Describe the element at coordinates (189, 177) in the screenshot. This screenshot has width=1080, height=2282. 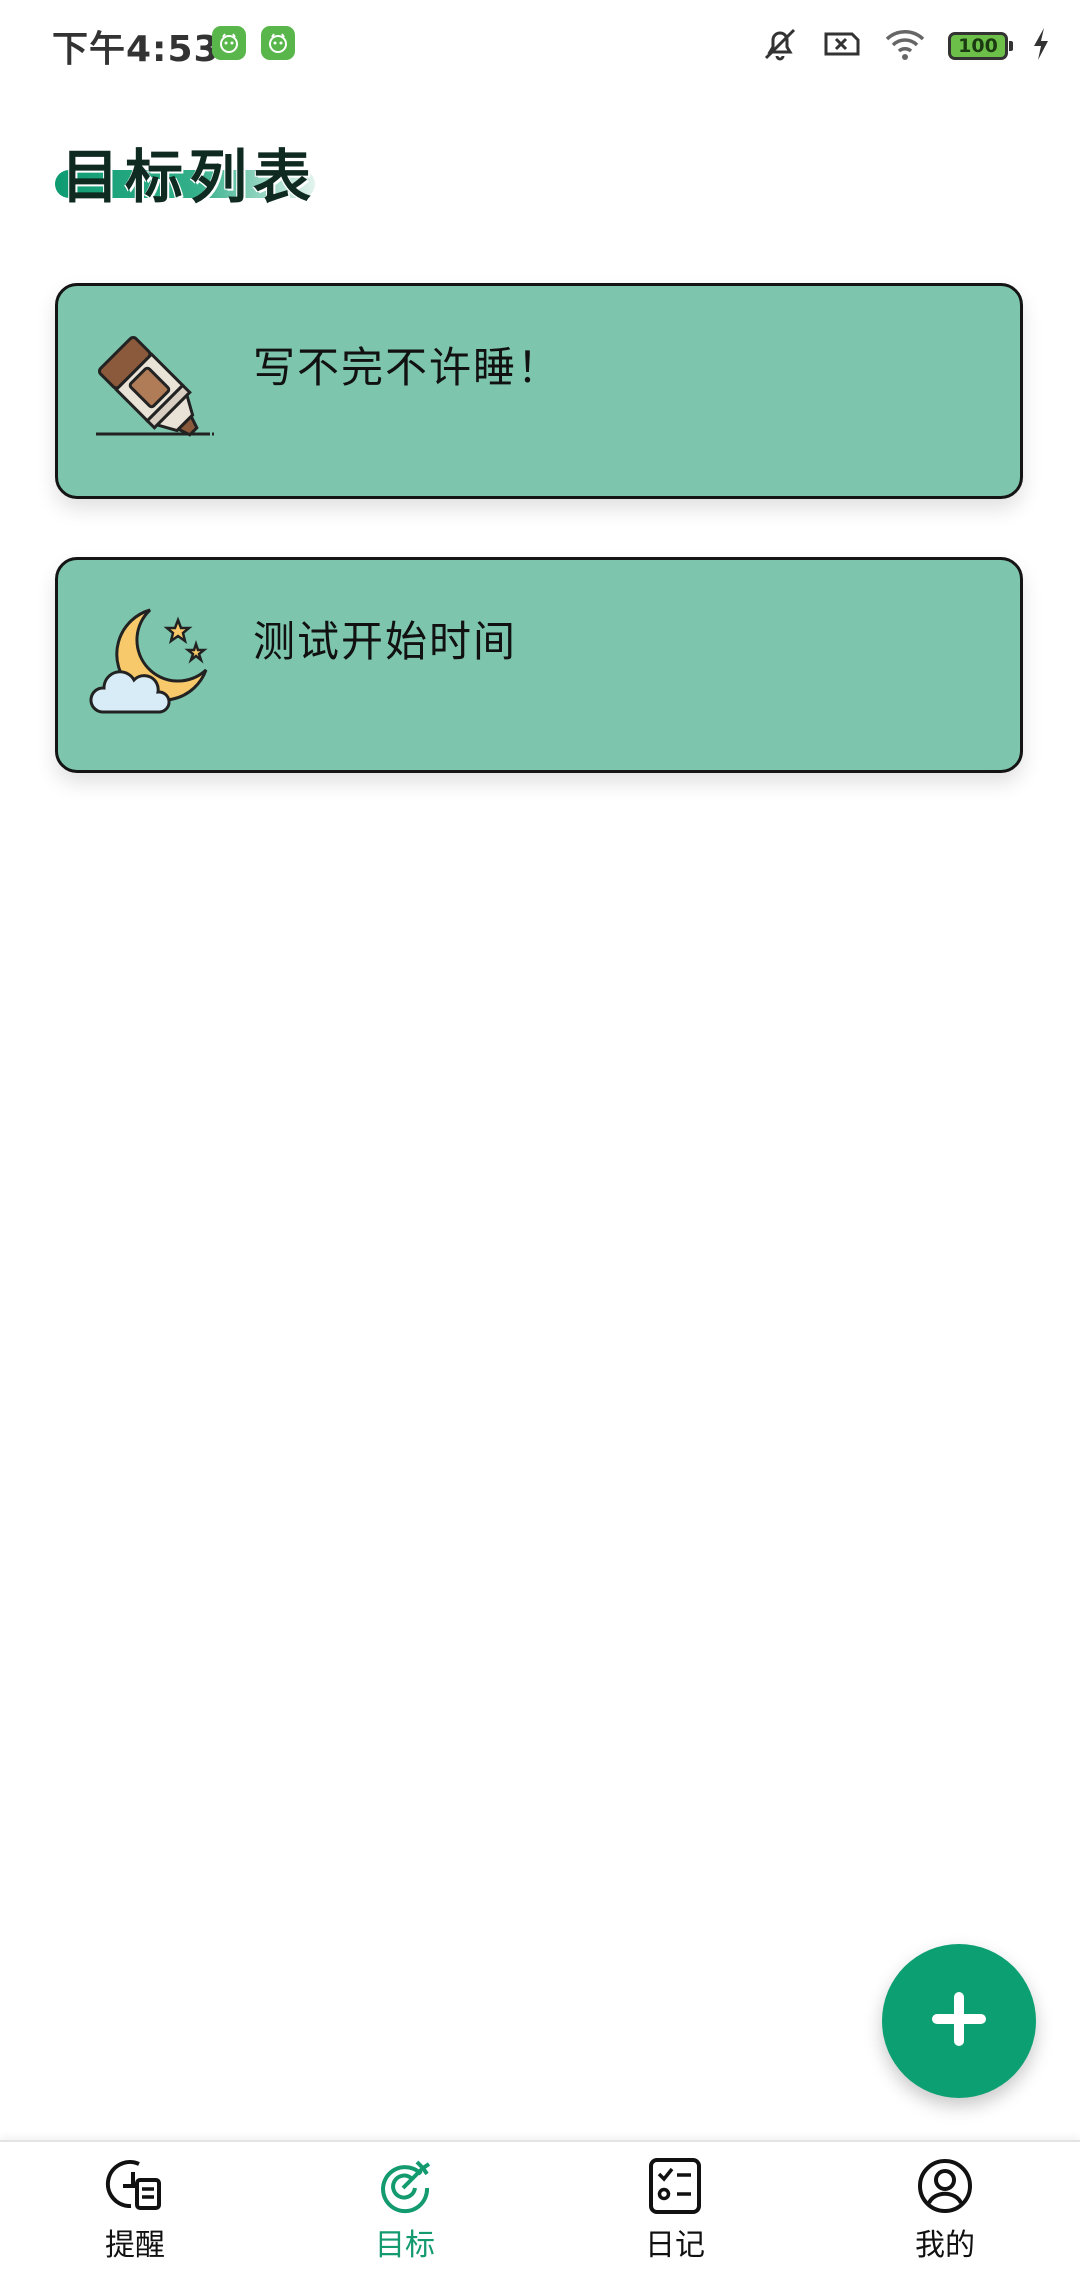
I see `page-title: 目标列表` at that location.